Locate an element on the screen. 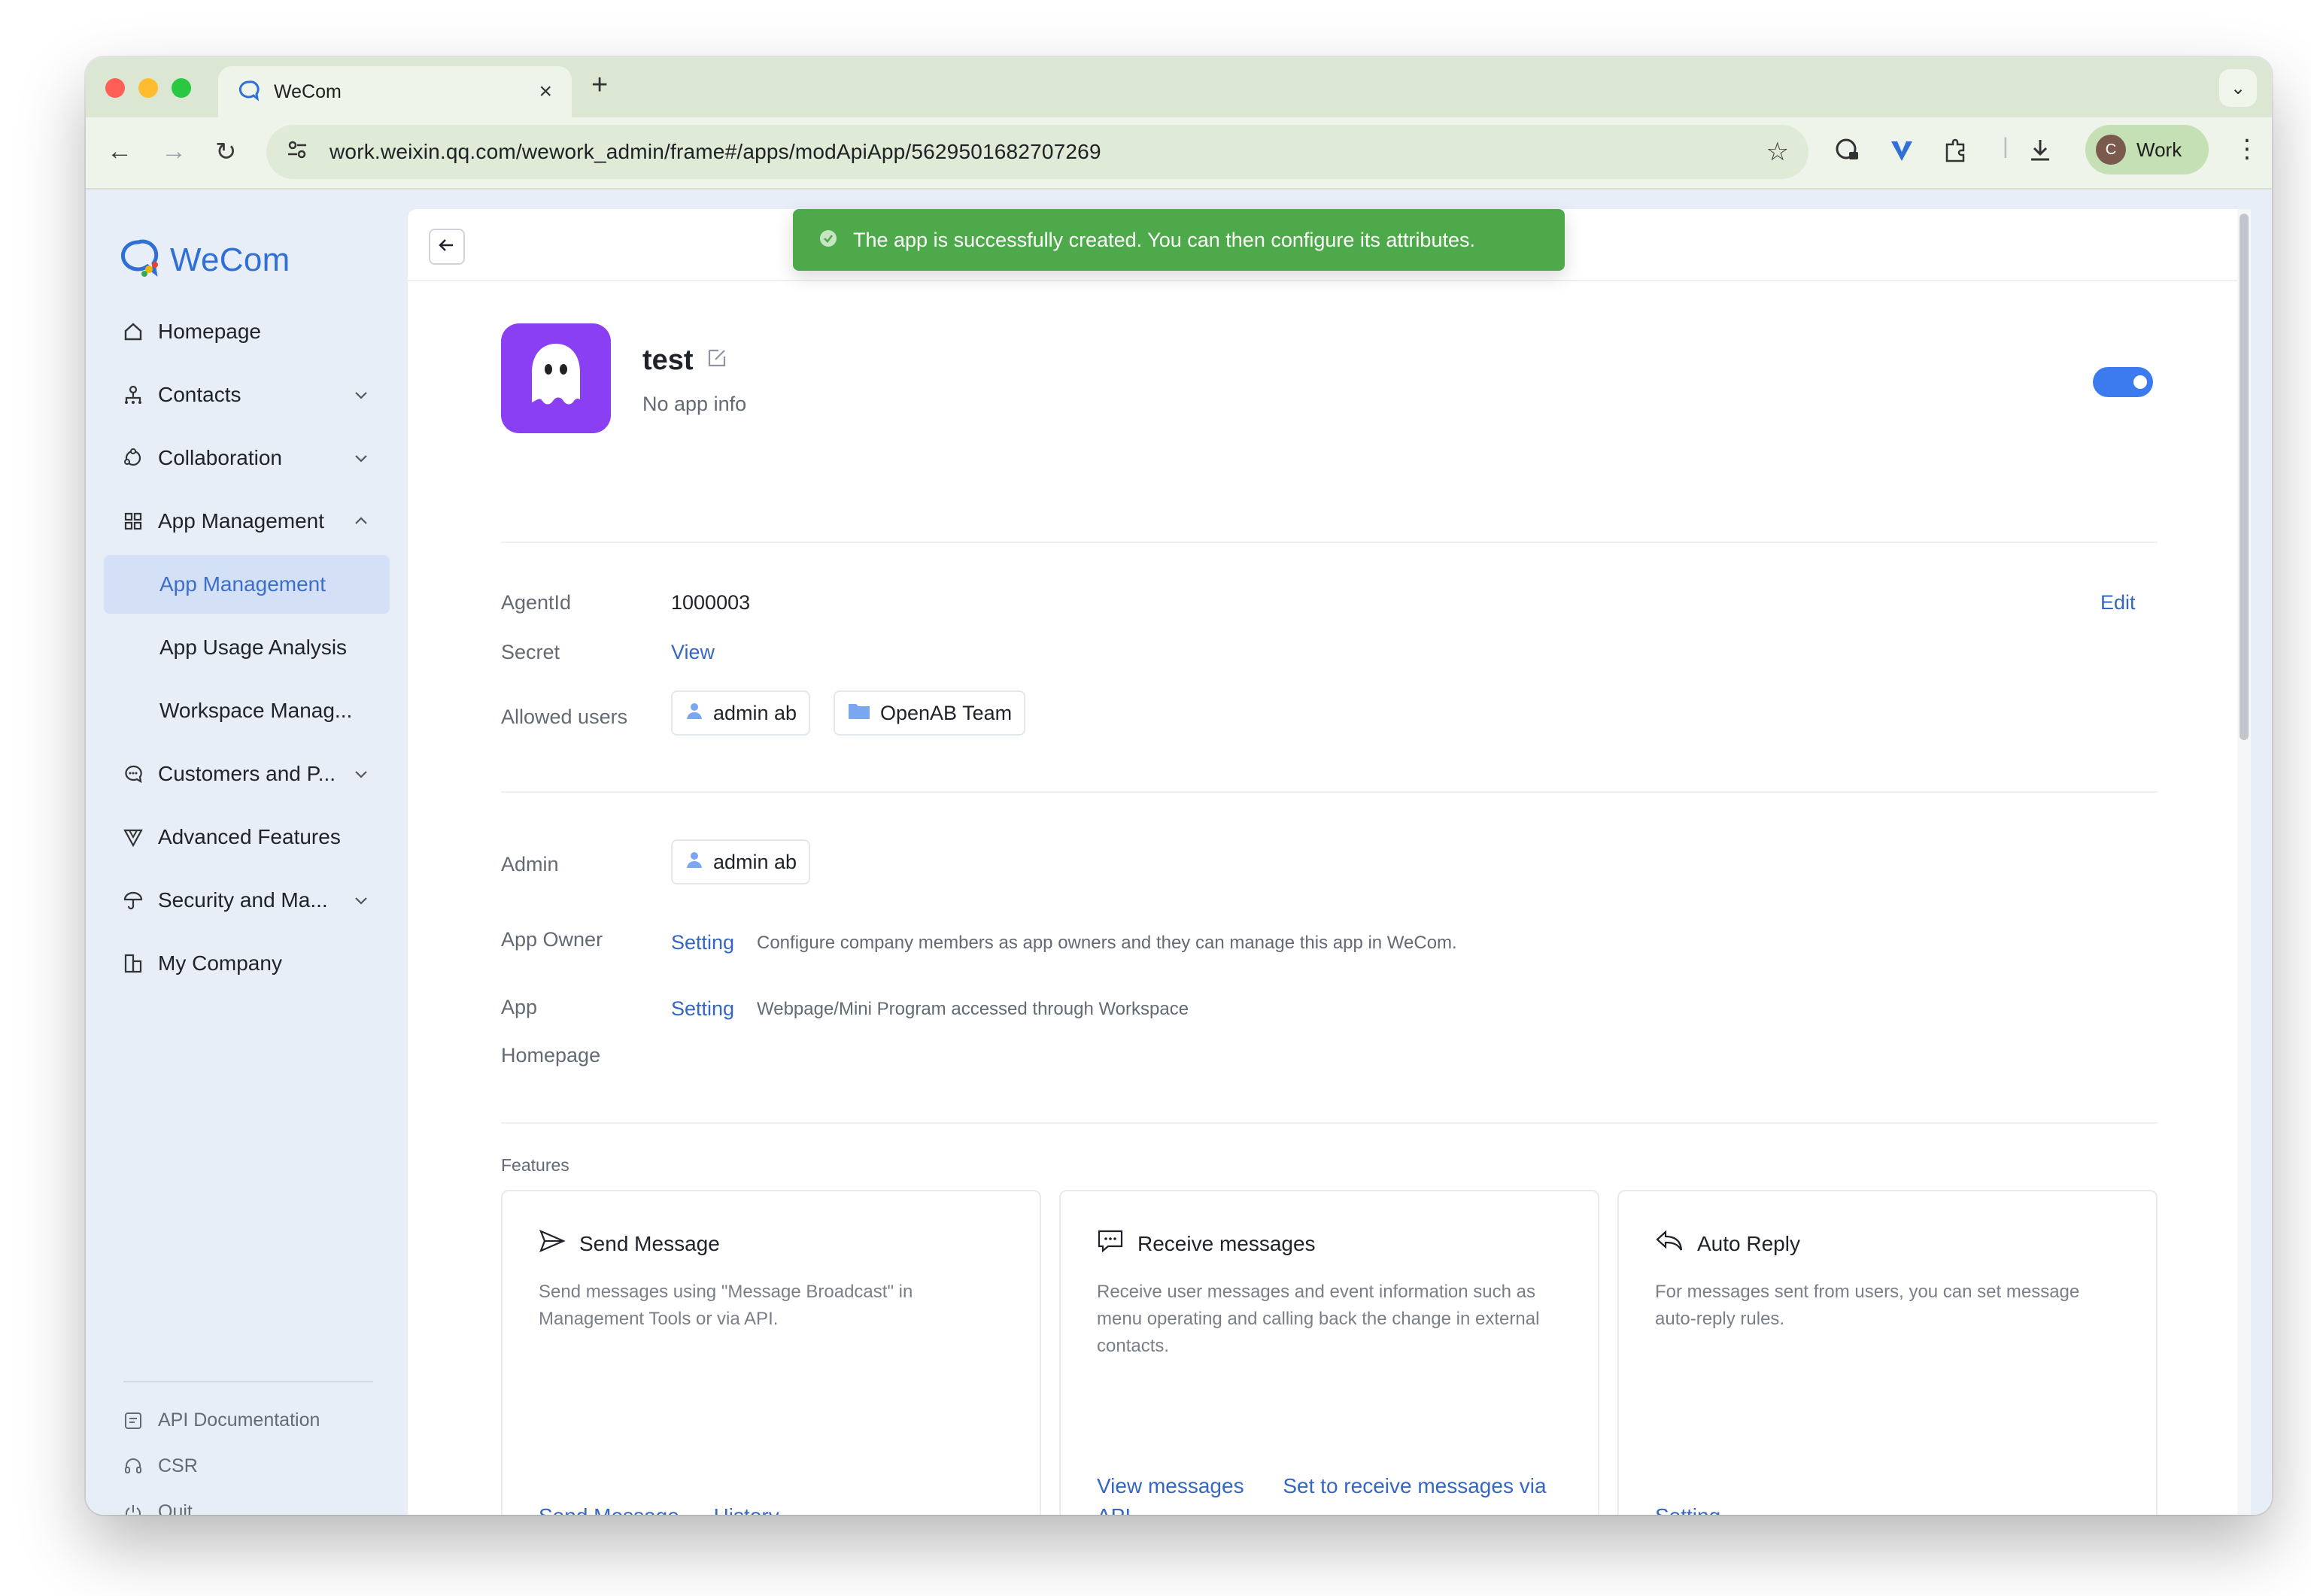 The height and width of the screenshot is (1596, 2311). auto-reply-setting-link: Setting is located at coordinates (1687, 1509).